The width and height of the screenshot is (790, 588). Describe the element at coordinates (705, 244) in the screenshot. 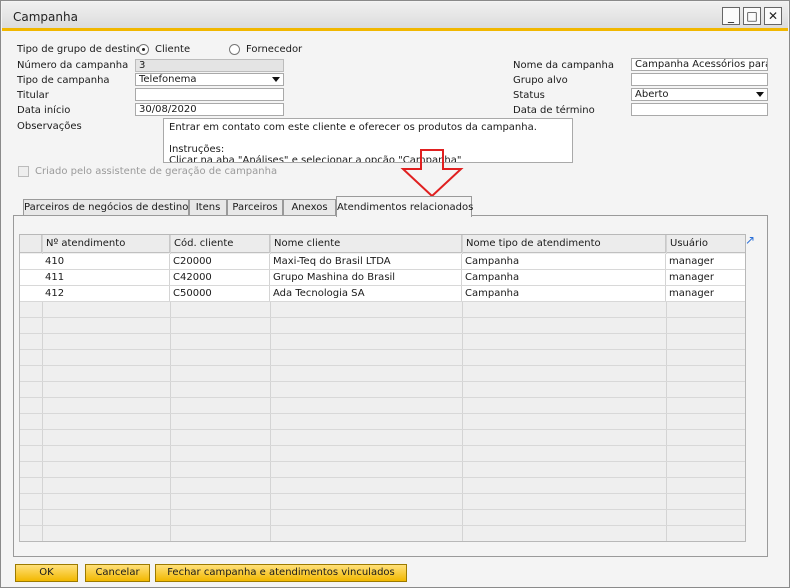

I see `grid-header-user: Usuário` at that location.